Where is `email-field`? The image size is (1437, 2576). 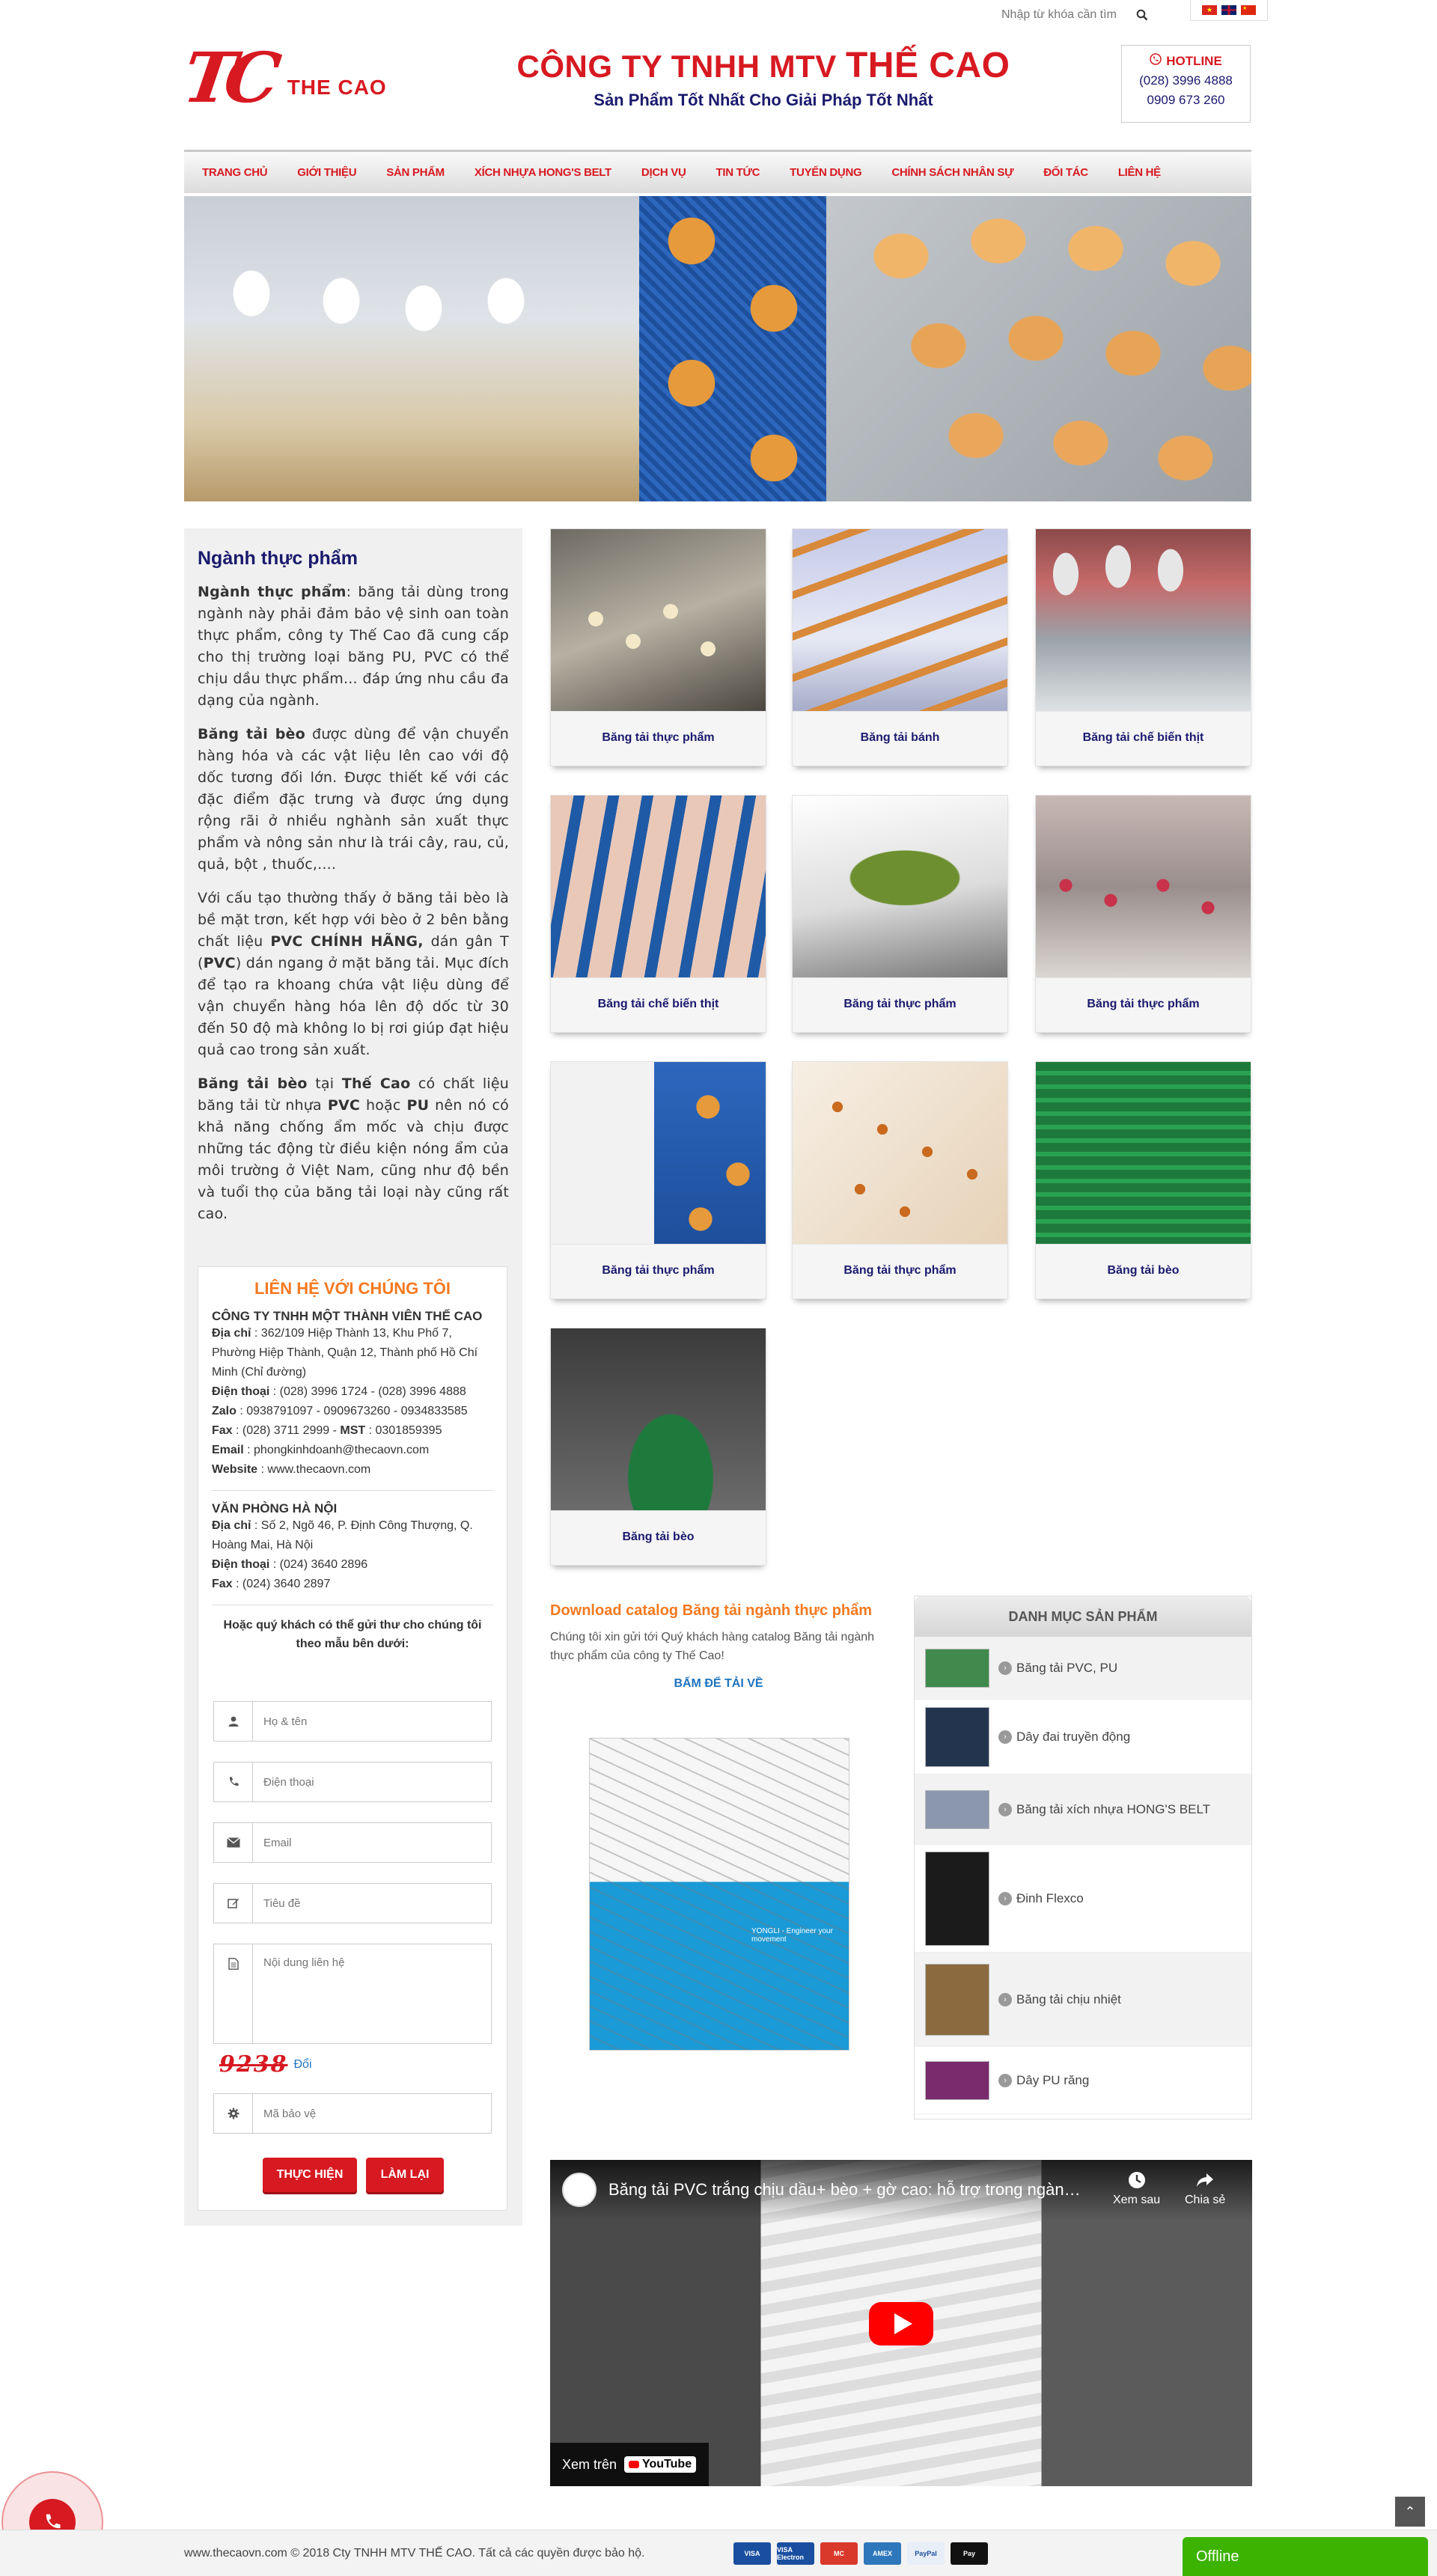
email-field is located at coordinates (352, 1842).